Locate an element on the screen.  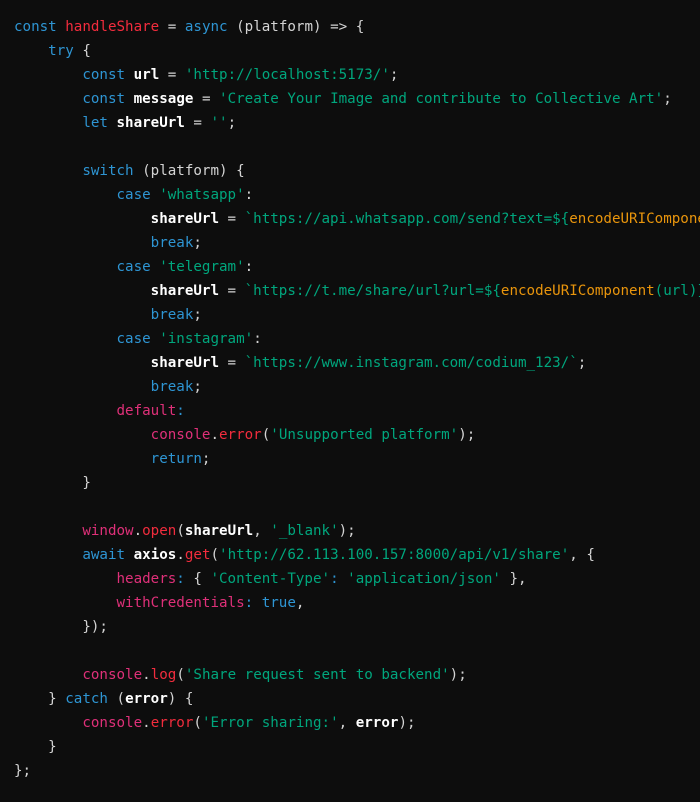
code-token: true is located at coordinates (278, 603).